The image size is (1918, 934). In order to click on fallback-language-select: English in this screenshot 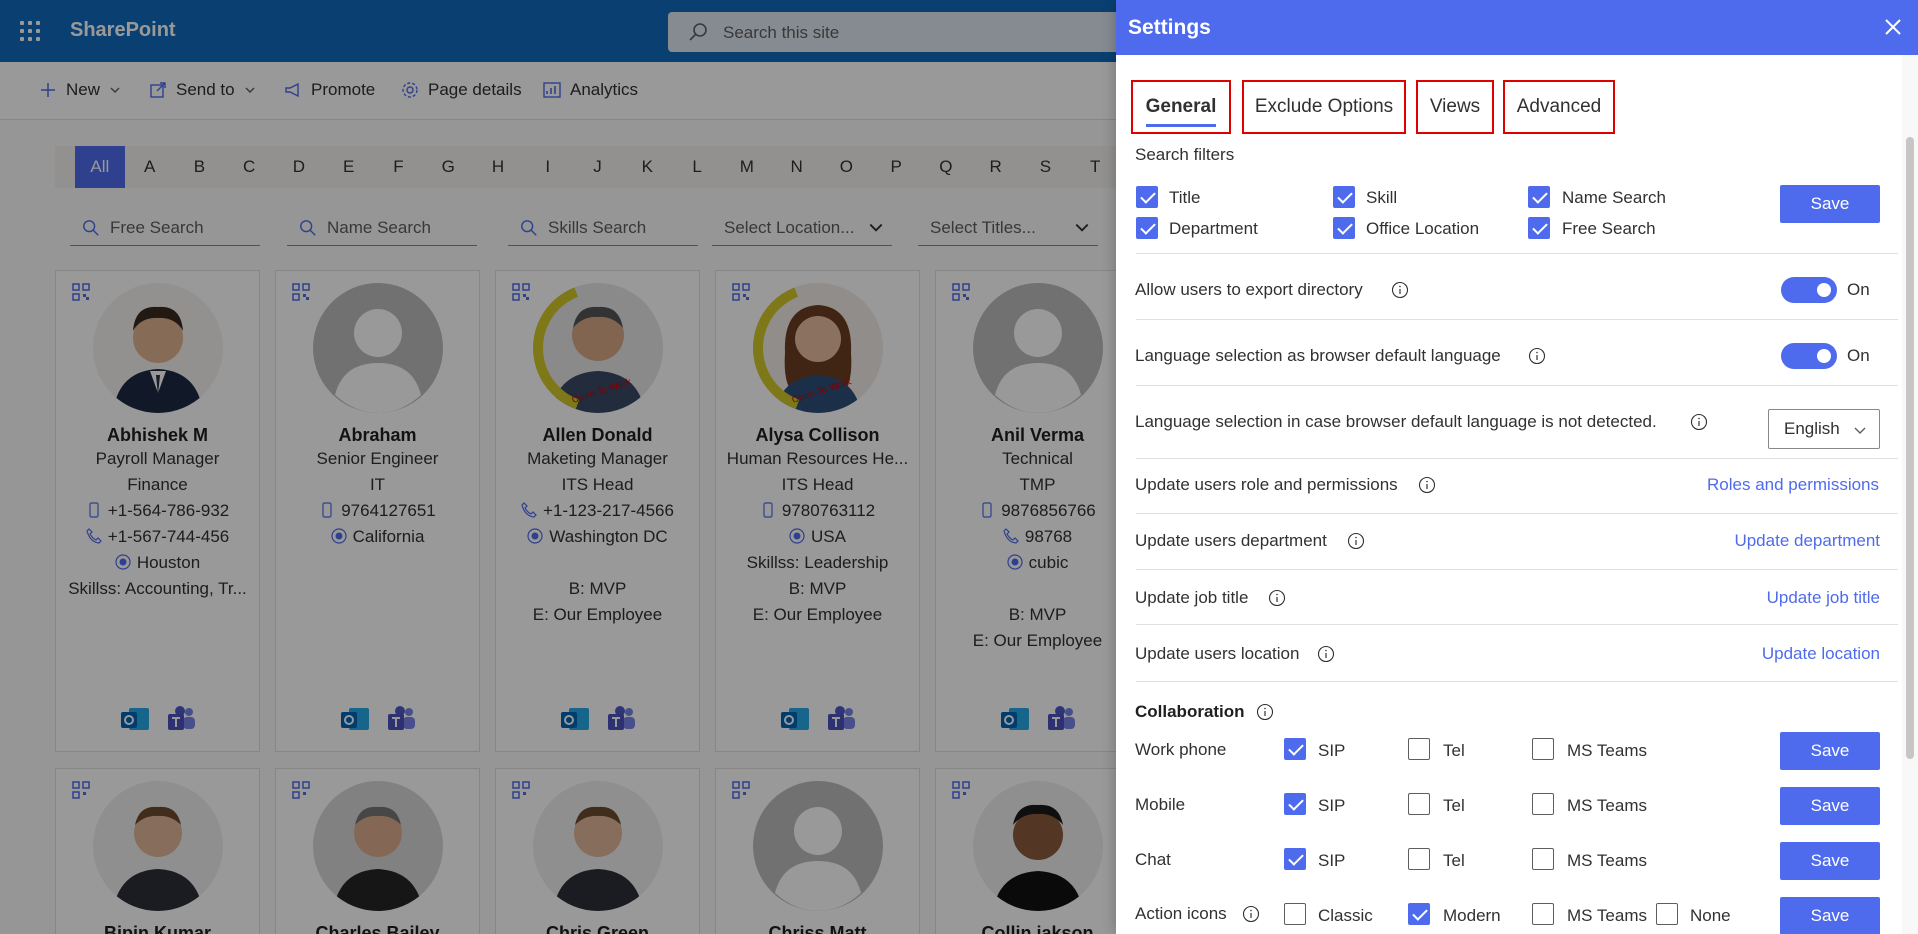, I will do `click(1824, 429)`.